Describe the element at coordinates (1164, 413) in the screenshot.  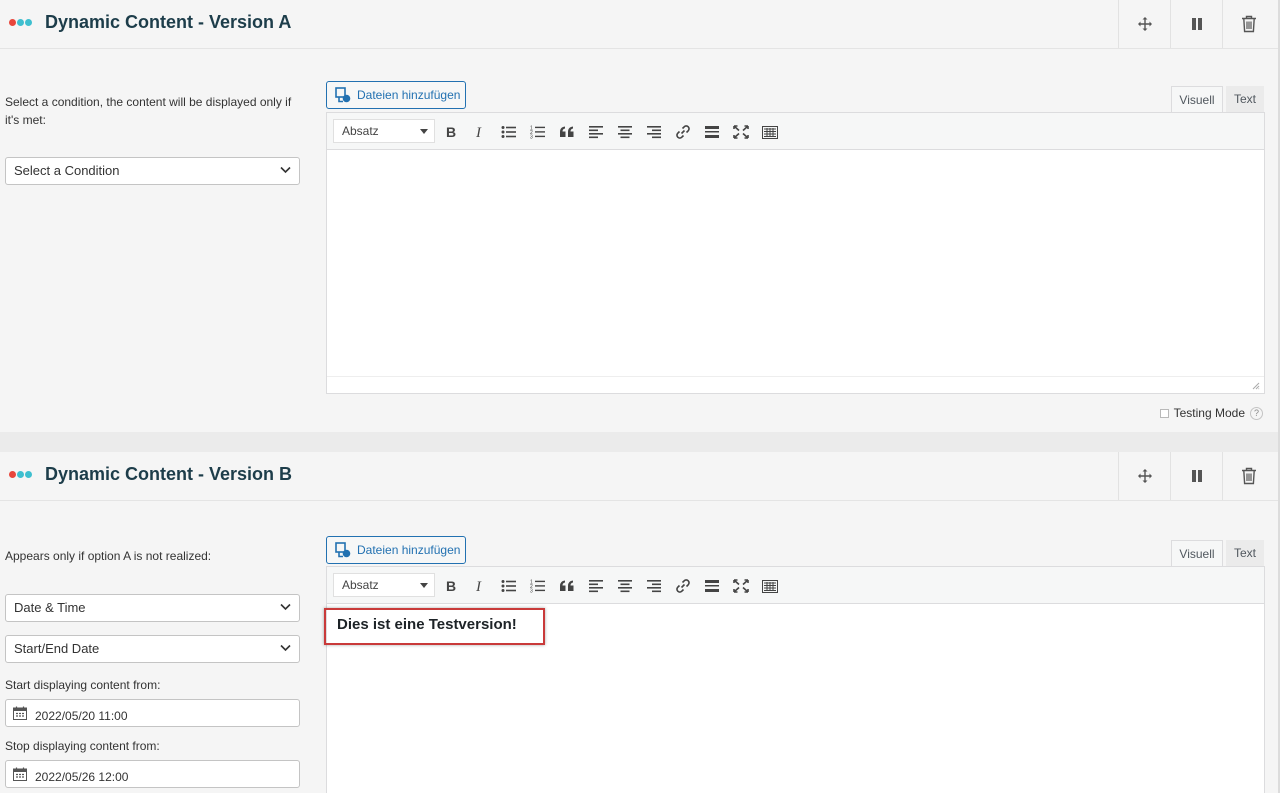
I see `testing-mode-checkbox` at that location.